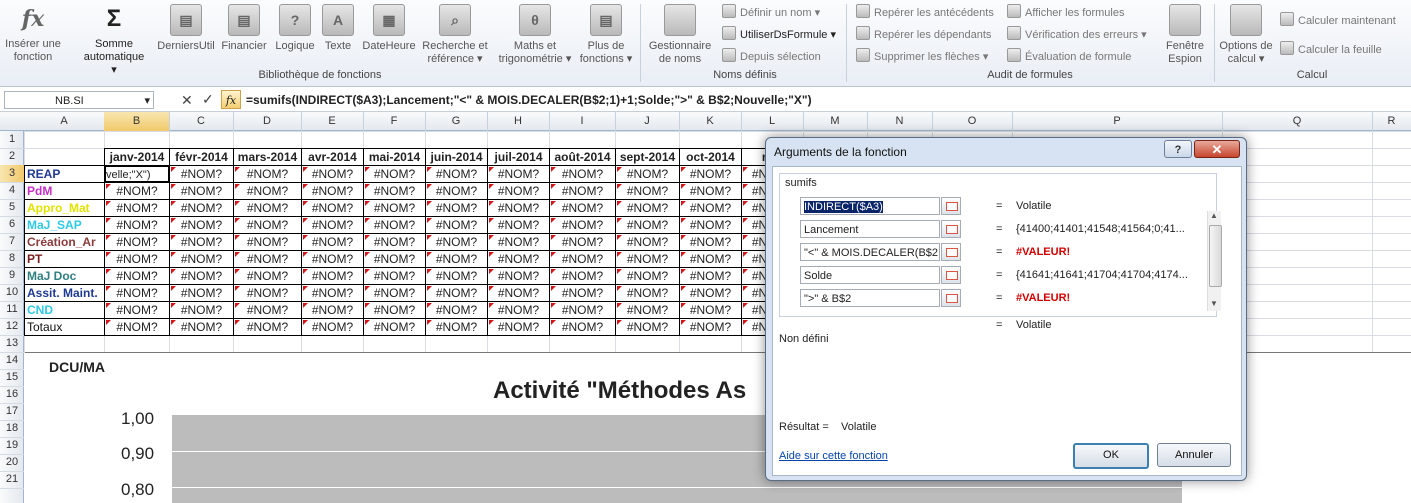 The image size is (1411, 503). Describe the element at coordinates (922, 56) in the screenshot. I see `remove-arrows-button: Supprimer les flèches ▾` at that location.